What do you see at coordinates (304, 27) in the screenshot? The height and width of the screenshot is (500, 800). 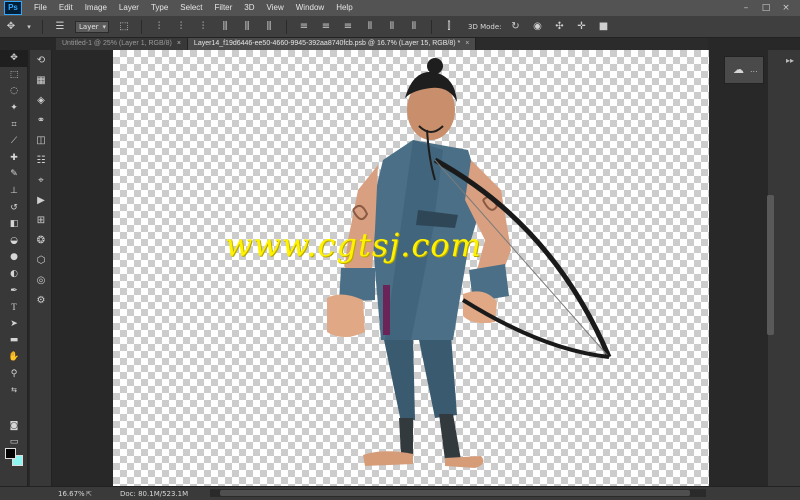 I see `distribute-top-icon: ≡` at bounding box center [304, 27].